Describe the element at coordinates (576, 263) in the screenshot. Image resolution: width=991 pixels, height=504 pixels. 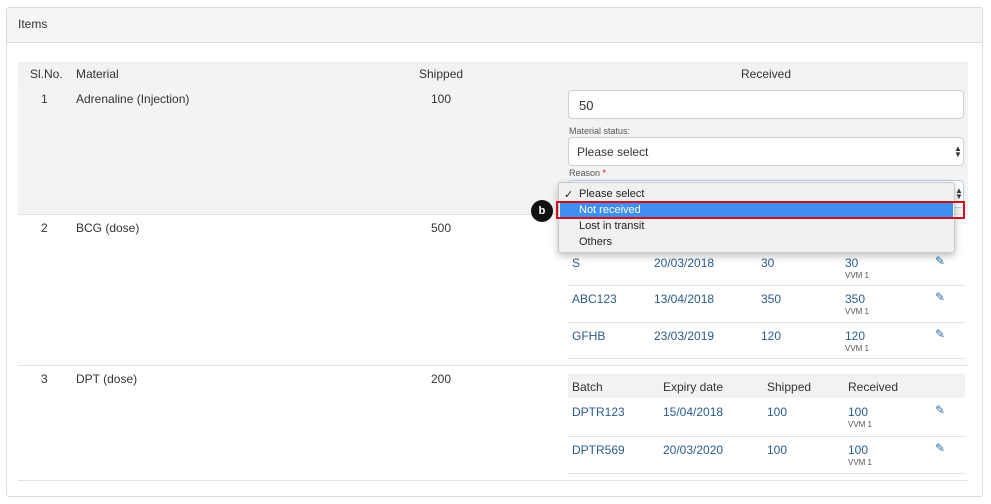
I see `batch-link: S` at that location.